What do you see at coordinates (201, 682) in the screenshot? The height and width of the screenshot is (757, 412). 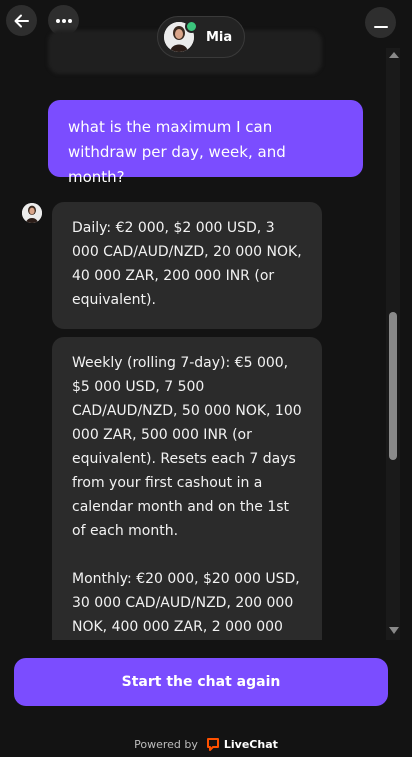 I see `start-chat-again-button: Start the chat again` at bounding box center [201, 682].